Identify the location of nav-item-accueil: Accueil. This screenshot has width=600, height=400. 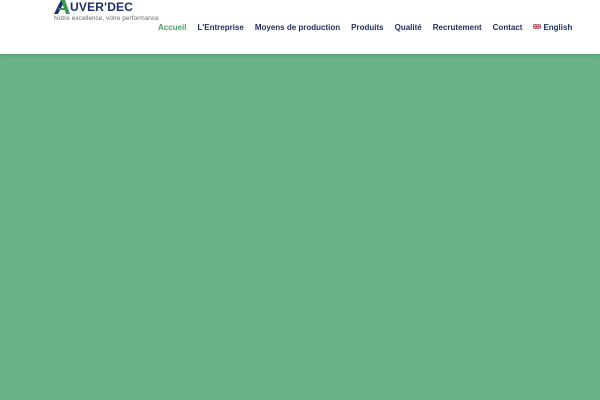
(172, 28).